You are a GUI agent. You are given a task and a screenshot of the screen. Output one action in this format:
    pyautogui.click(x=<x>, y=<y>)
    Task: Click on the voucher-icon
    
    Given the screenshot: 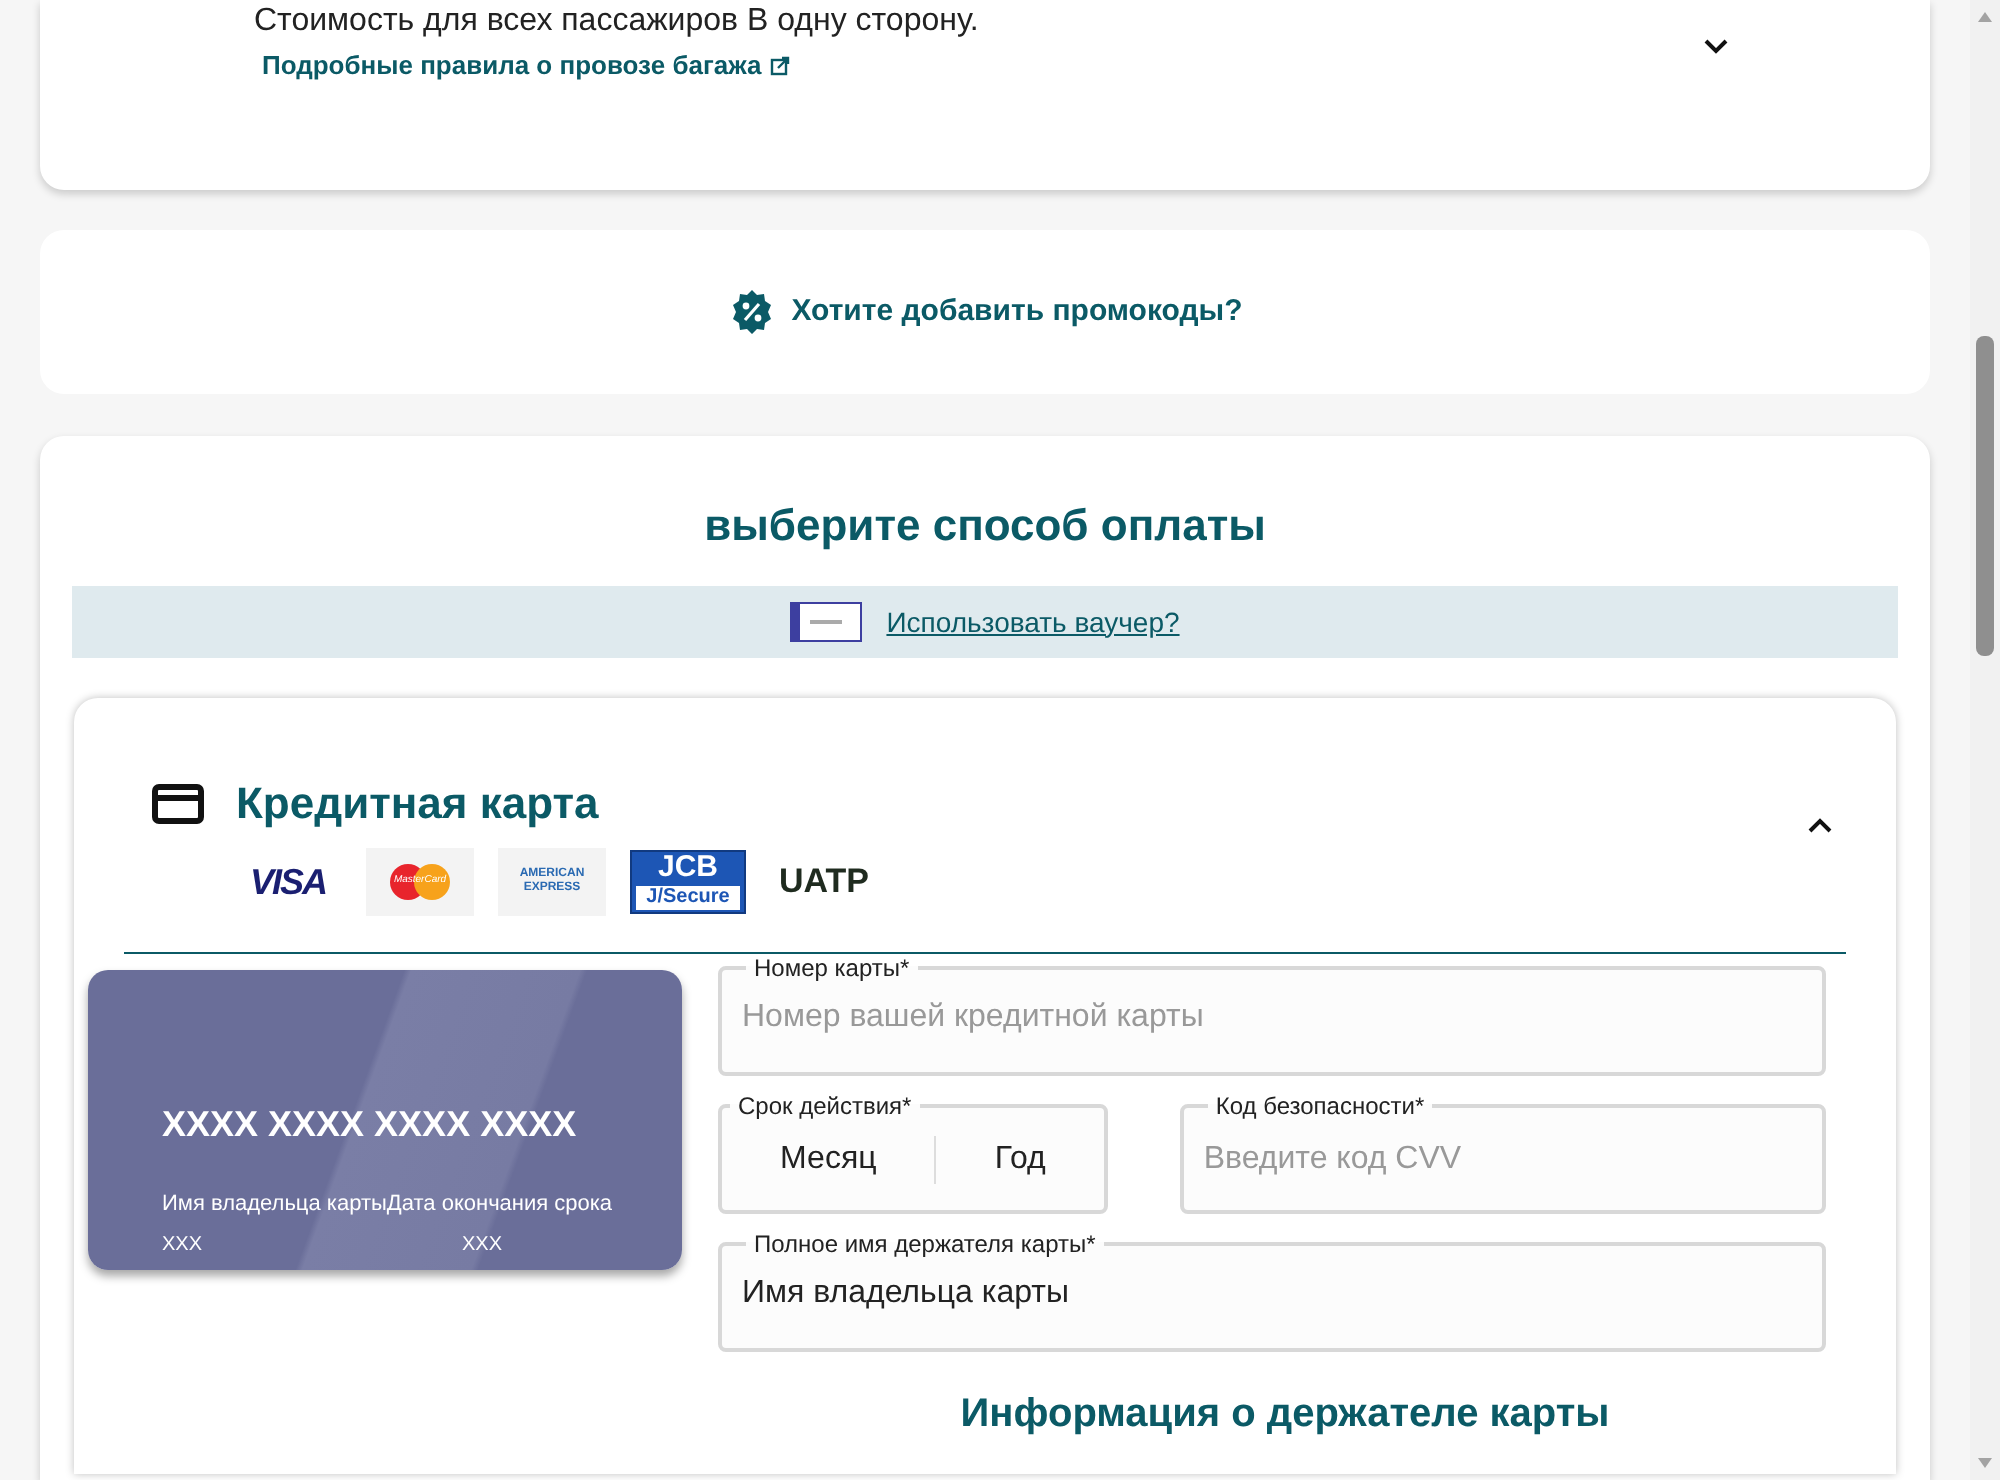 What is the action you would take?
    pyautogui.click(x=826, y=622)
    